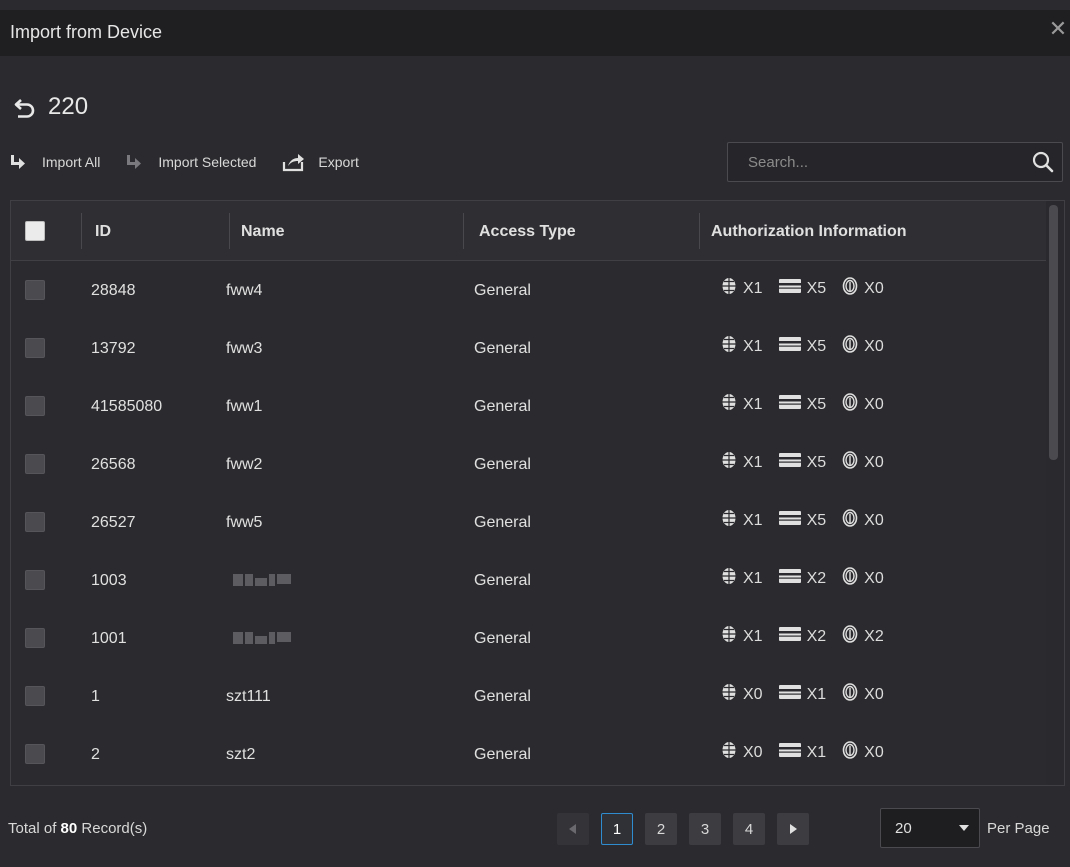 This screenshot has width=1070, height=867. I want to click on chevron-right-icon, so click(793, 829).